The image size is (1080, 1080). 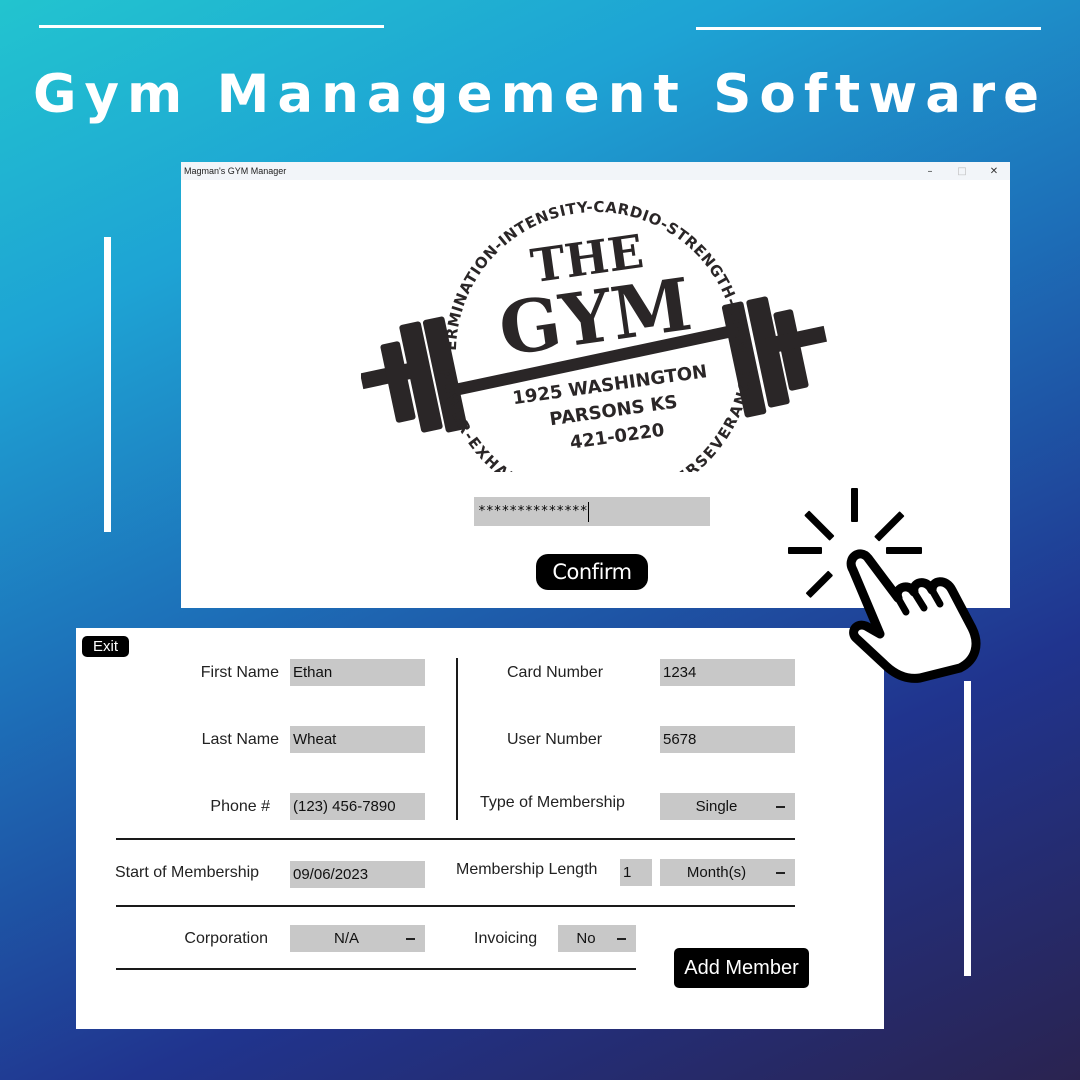 What do you see at coordinates (527, 869) in the screenshot?
I see `membership-length-label: Membership Length` at bounding box center [527, 869].